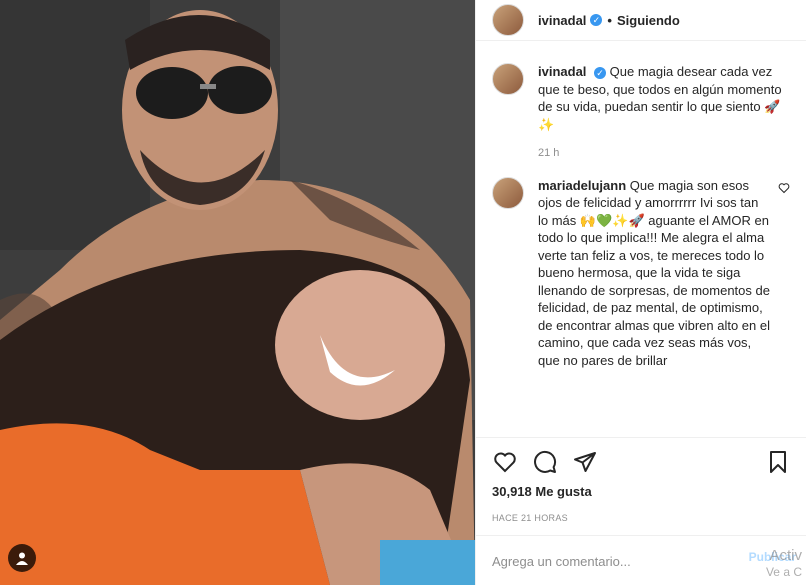  What do you see at coordinates (562, 20) in the screenshot?
I see `header-username: ivinadal` at bounding box center [562, 20].